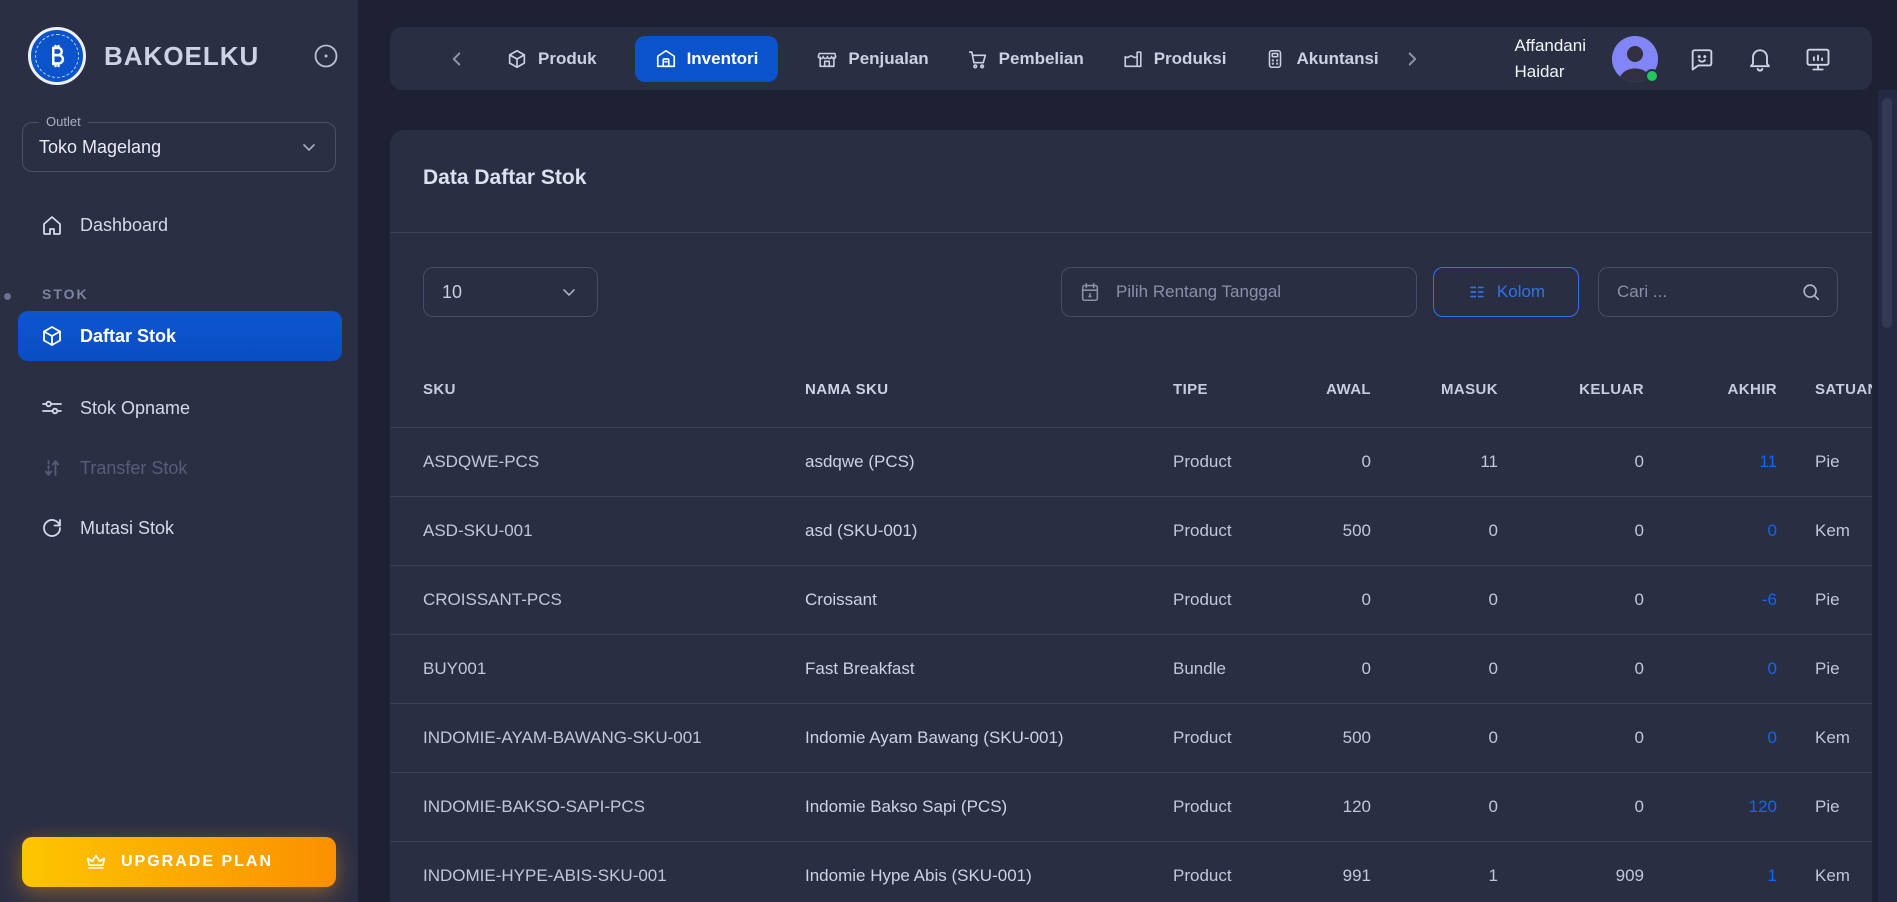 Image resolution: width=1897 pixels, height=902 pixels. What do you see at coordinates (1887, 213) in the screenshot?
I see `scrollbar-thumb` at bounding box center [1887, 213].